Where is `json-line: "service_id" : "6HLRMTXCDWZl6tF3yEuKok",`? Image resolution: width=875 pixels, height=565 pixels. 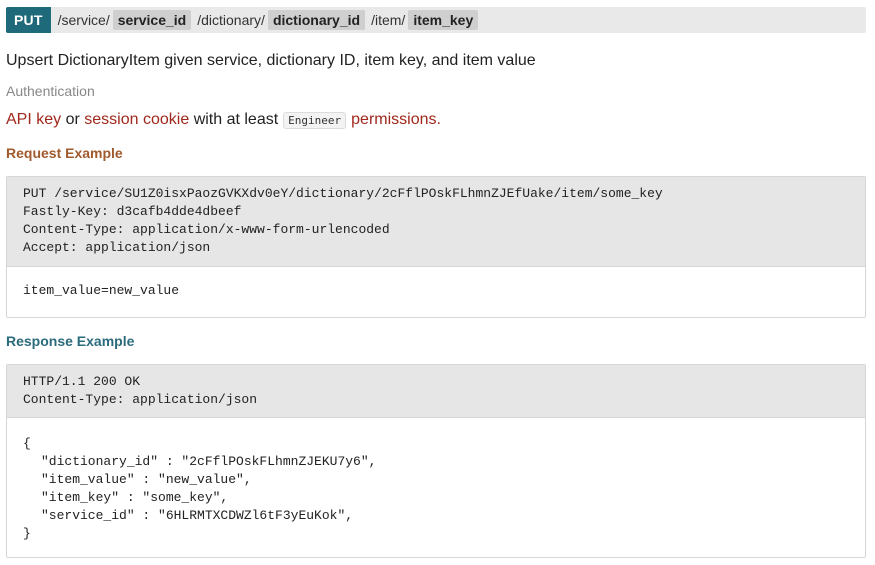 json-line: "service_id" : "6HLRMTXCDWZl6tF3yEuKok", is located at coordinates (197, 515).